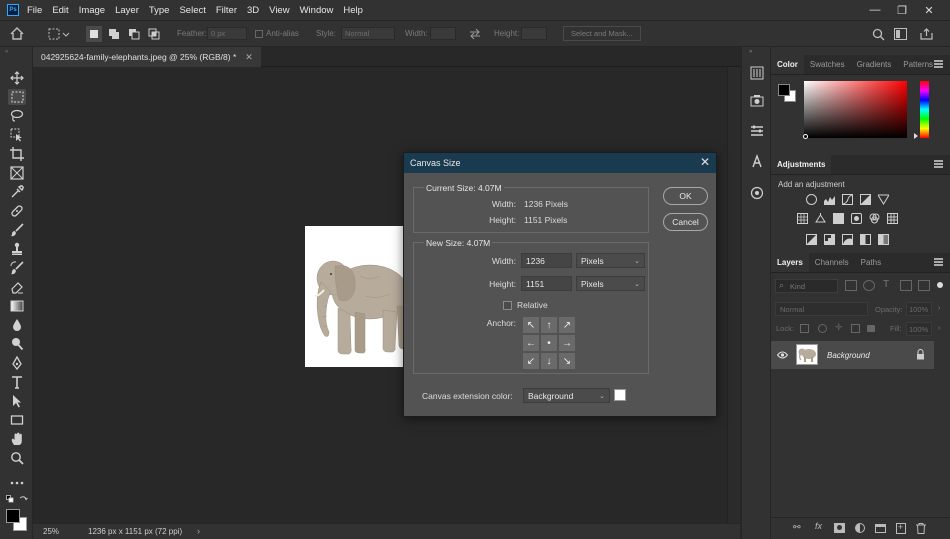  What do you see at coordinates (549, 343) in the screenshot?
I see `anchor-center: •` at bounding box center [549, 343].